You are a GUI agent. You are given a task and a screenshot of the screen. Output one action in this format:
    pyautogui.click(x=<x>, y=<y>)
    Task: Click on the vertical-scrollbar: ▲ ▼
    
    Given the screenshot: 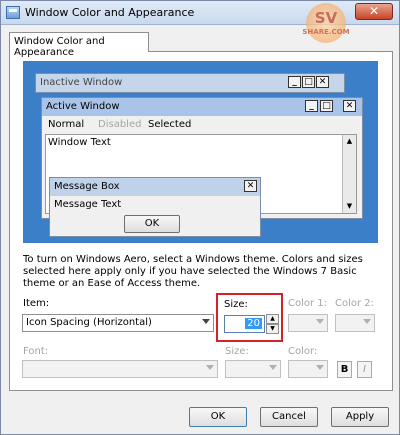 What is the action you would take?
    pyautogui.click(x=349, y=174)
    